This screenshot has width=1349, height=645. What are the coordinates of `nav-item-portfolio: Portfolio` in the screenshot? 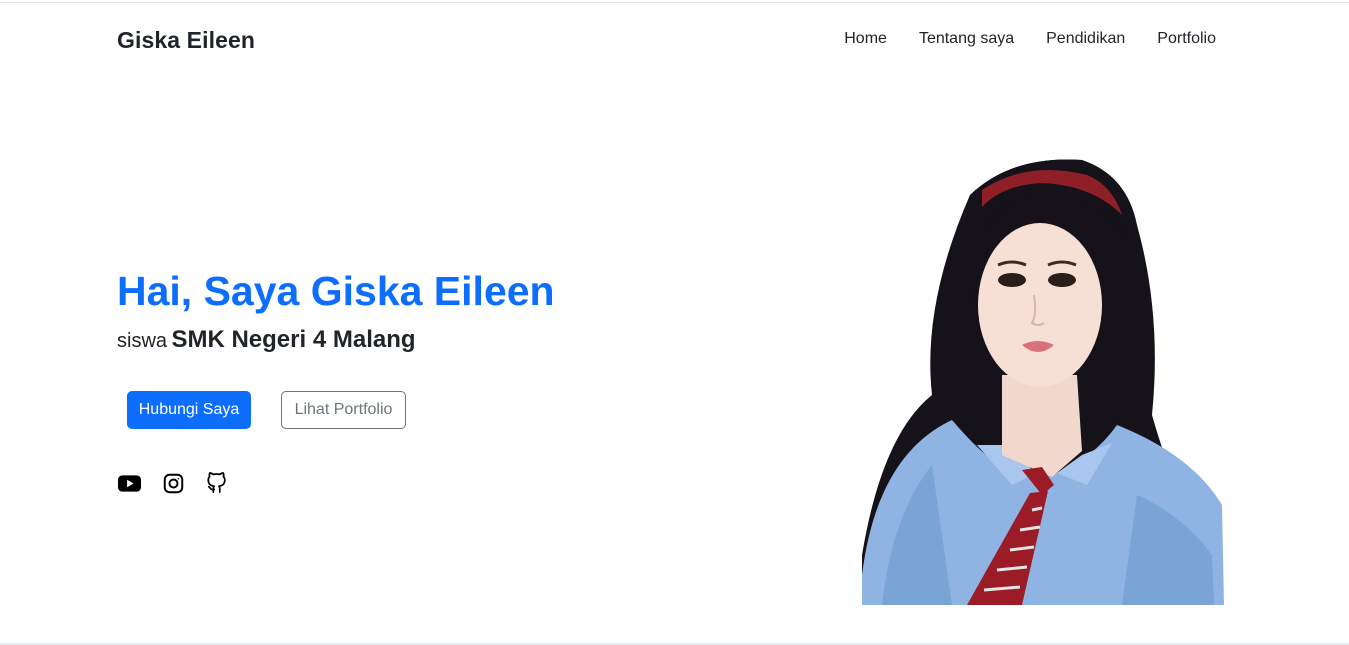 It's located at (1178, 39).